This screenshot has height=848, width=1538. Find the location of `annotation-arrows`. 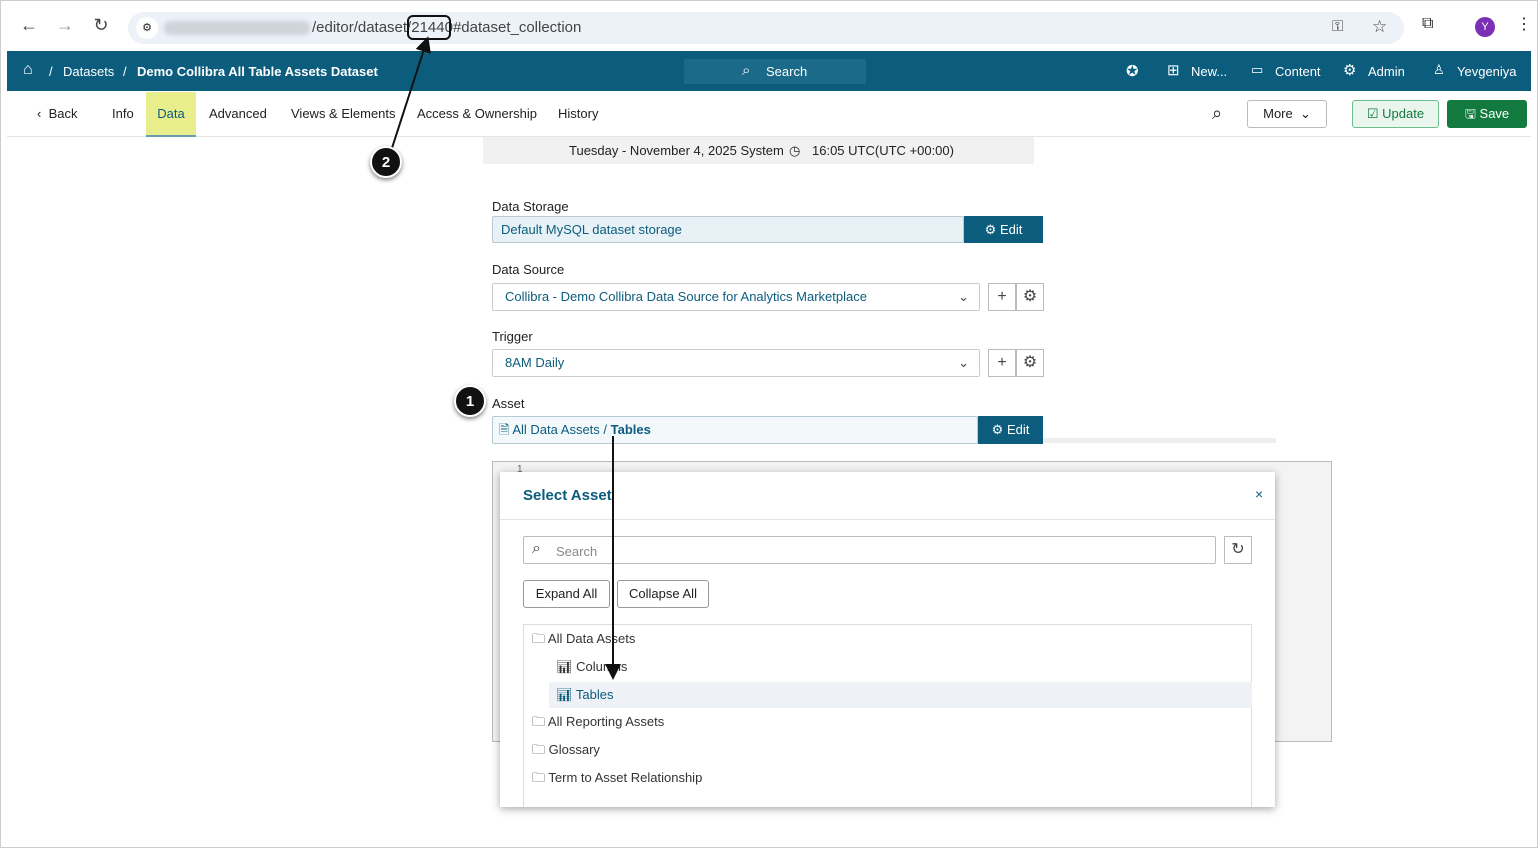

annotation-arrows is located at coordinates (506, 358).